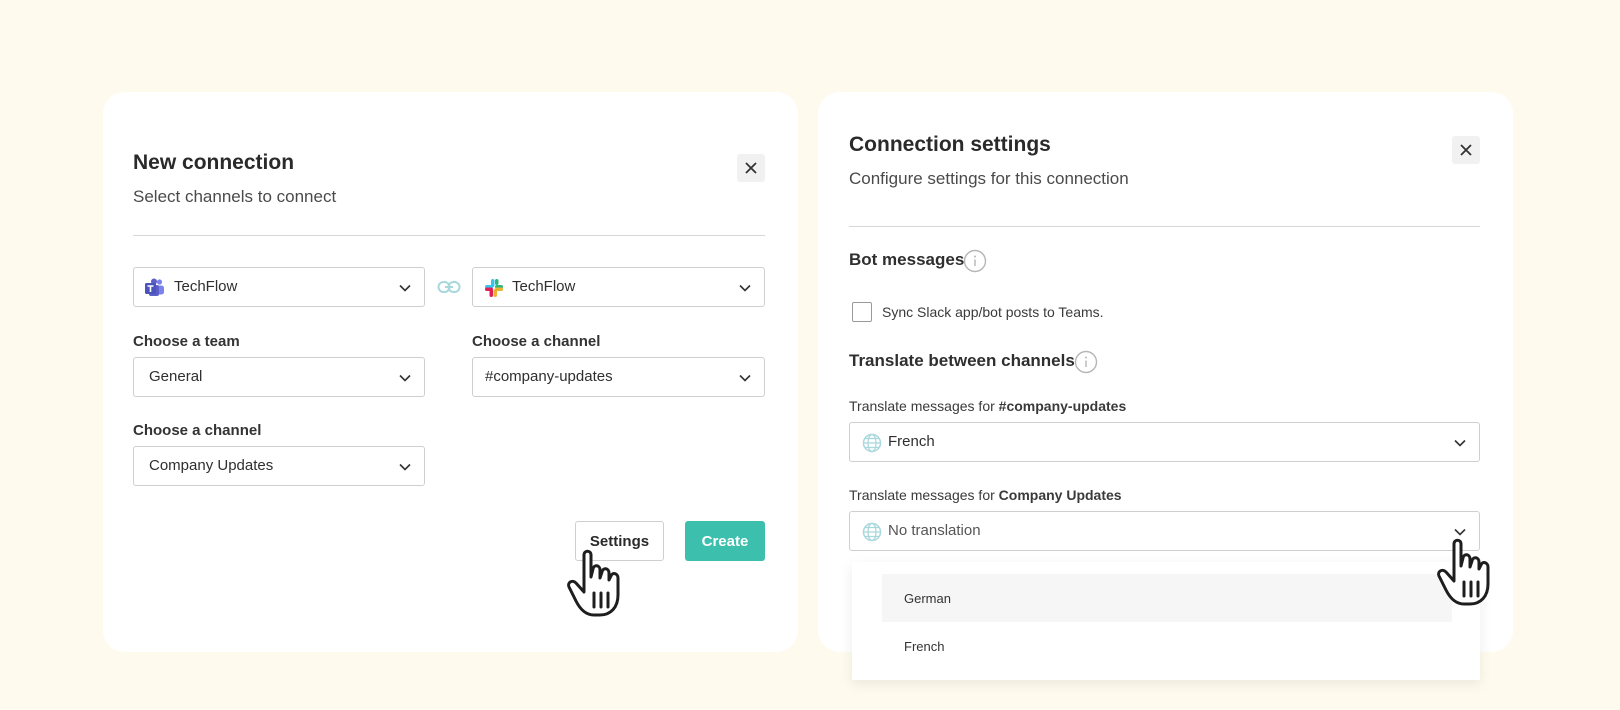 The image size is (1620, 710). What do you see at coordinates (618, 377) in the screenshot?
I see `slack-channel-select: #company-updates` at bounding box center [618, 377].